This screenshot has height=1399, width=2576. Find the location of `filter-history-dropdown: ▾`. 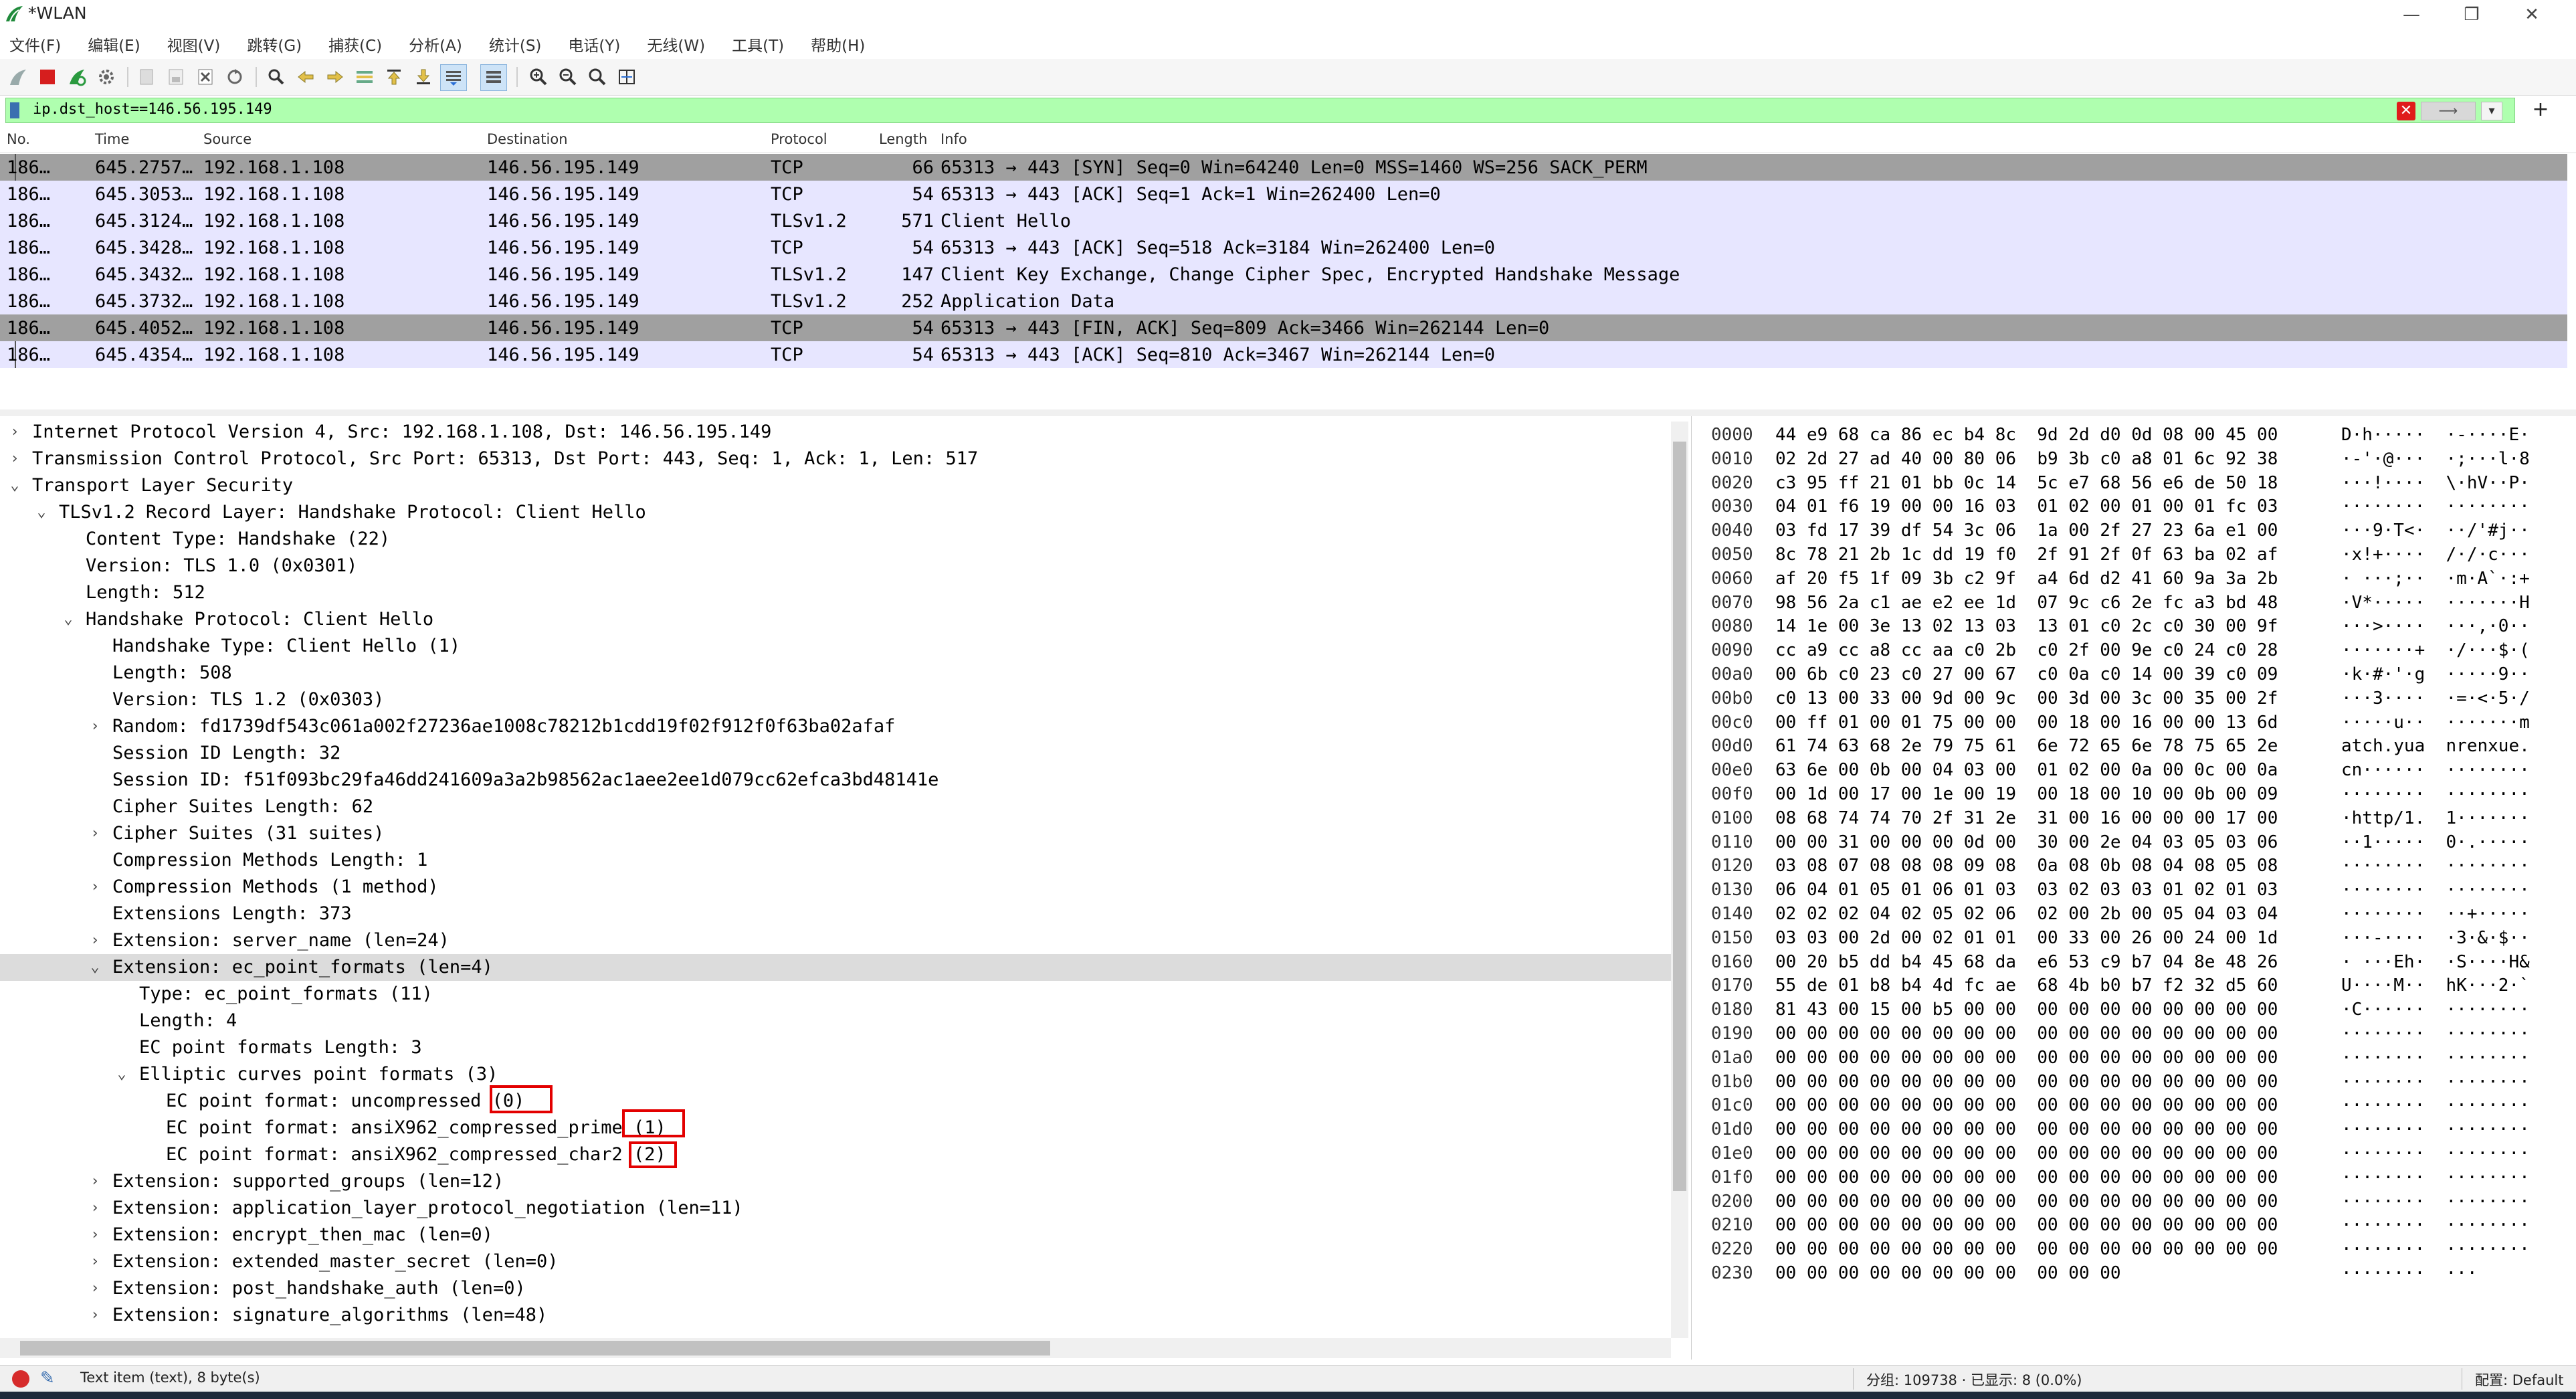

filter-history-dropdown: ▾ is located at coordinates (2491, 111).